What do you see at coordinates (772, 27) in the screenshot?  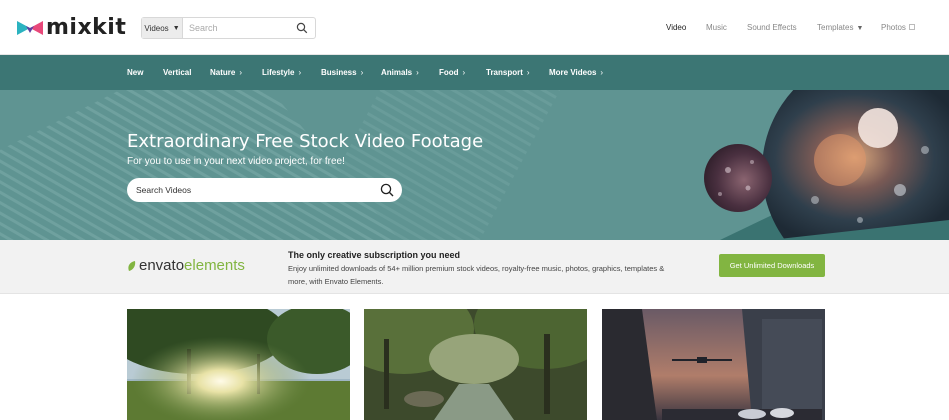 I see `nav-sound-effects: Sound Effects` at bounding box center [772, 27].